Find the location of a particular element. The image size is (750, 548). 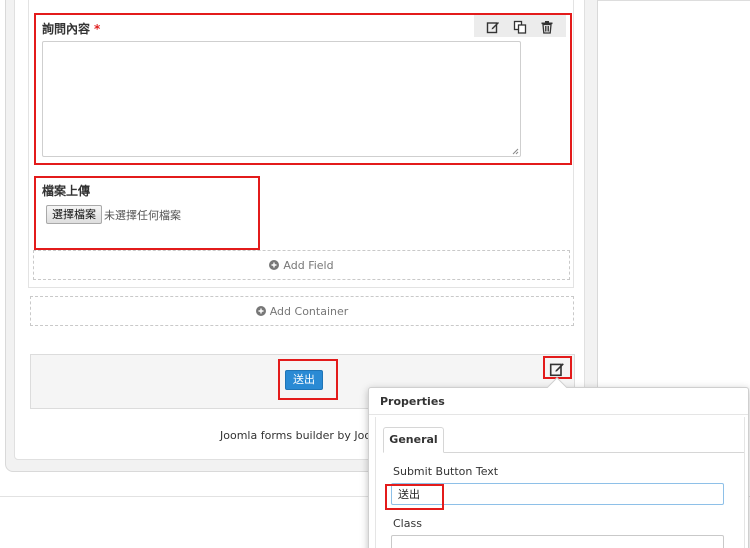

add-container-label: Add Container is located at coordinates (309, 311).